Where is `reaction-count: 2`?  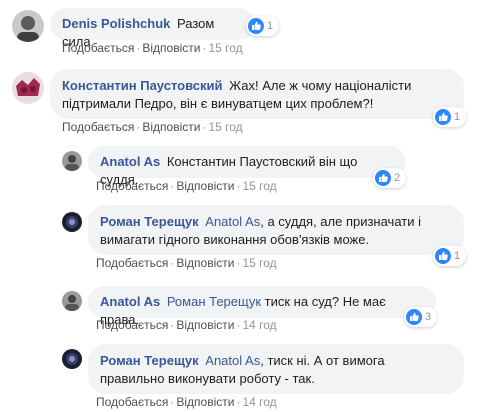 reaction-count: 2 is located at coordinates (390, 178).